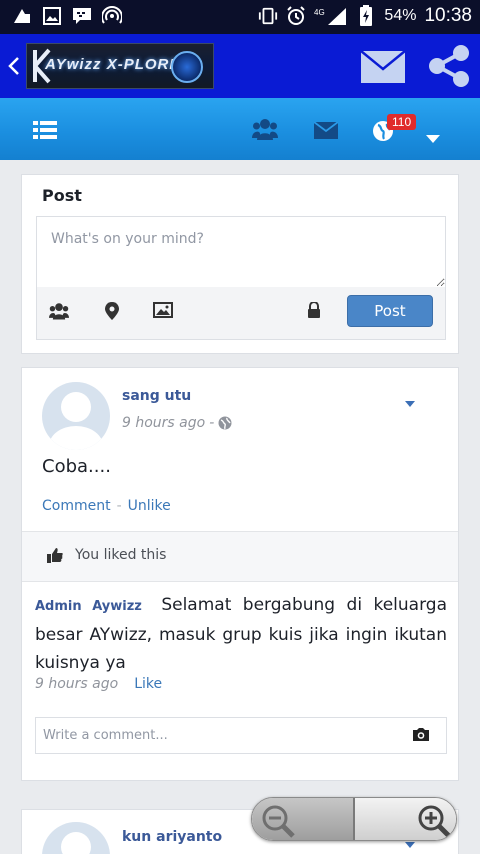 The width and height of the screenshot is (480, 854). What do you see at coordinates (434, 821) in the screenshot?
I see `zoom-in-icon` at bounding box center [434, 821].